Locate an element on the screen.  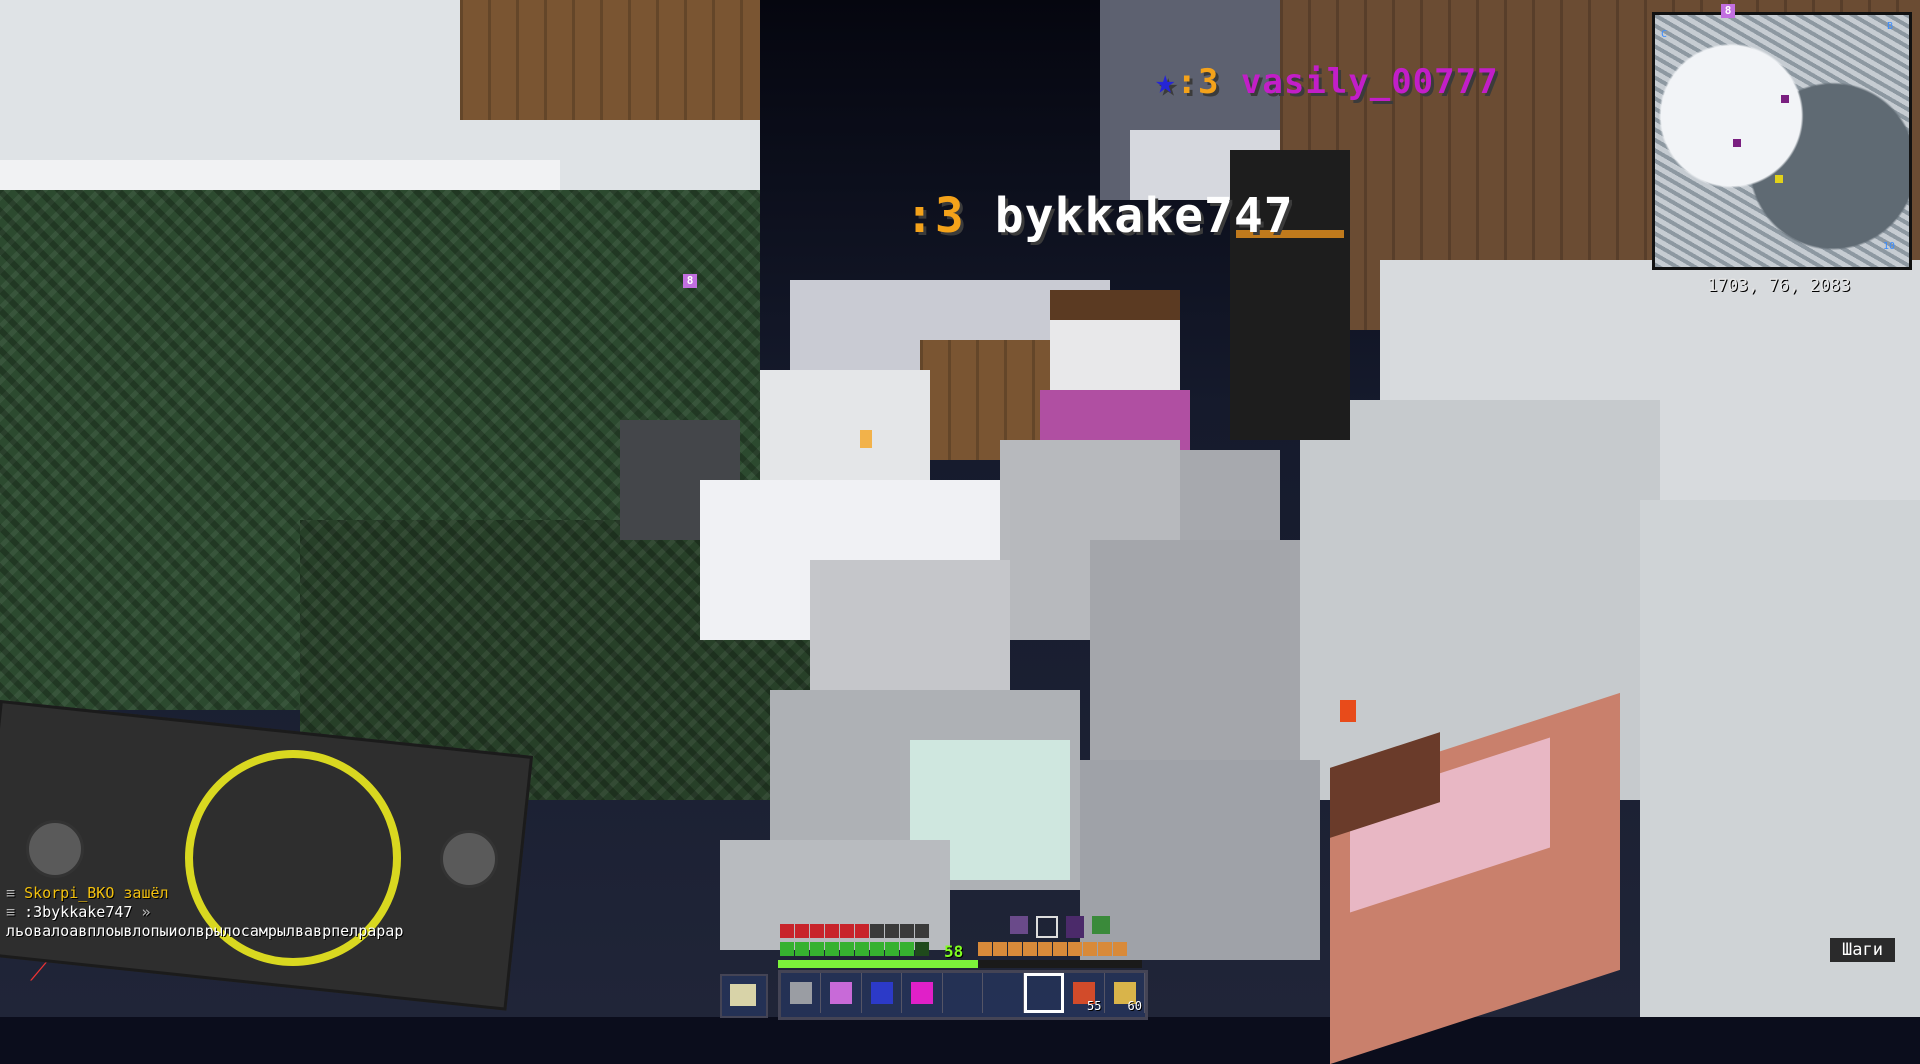
chat-icon: ≡ is located at coordinates (11, 912).